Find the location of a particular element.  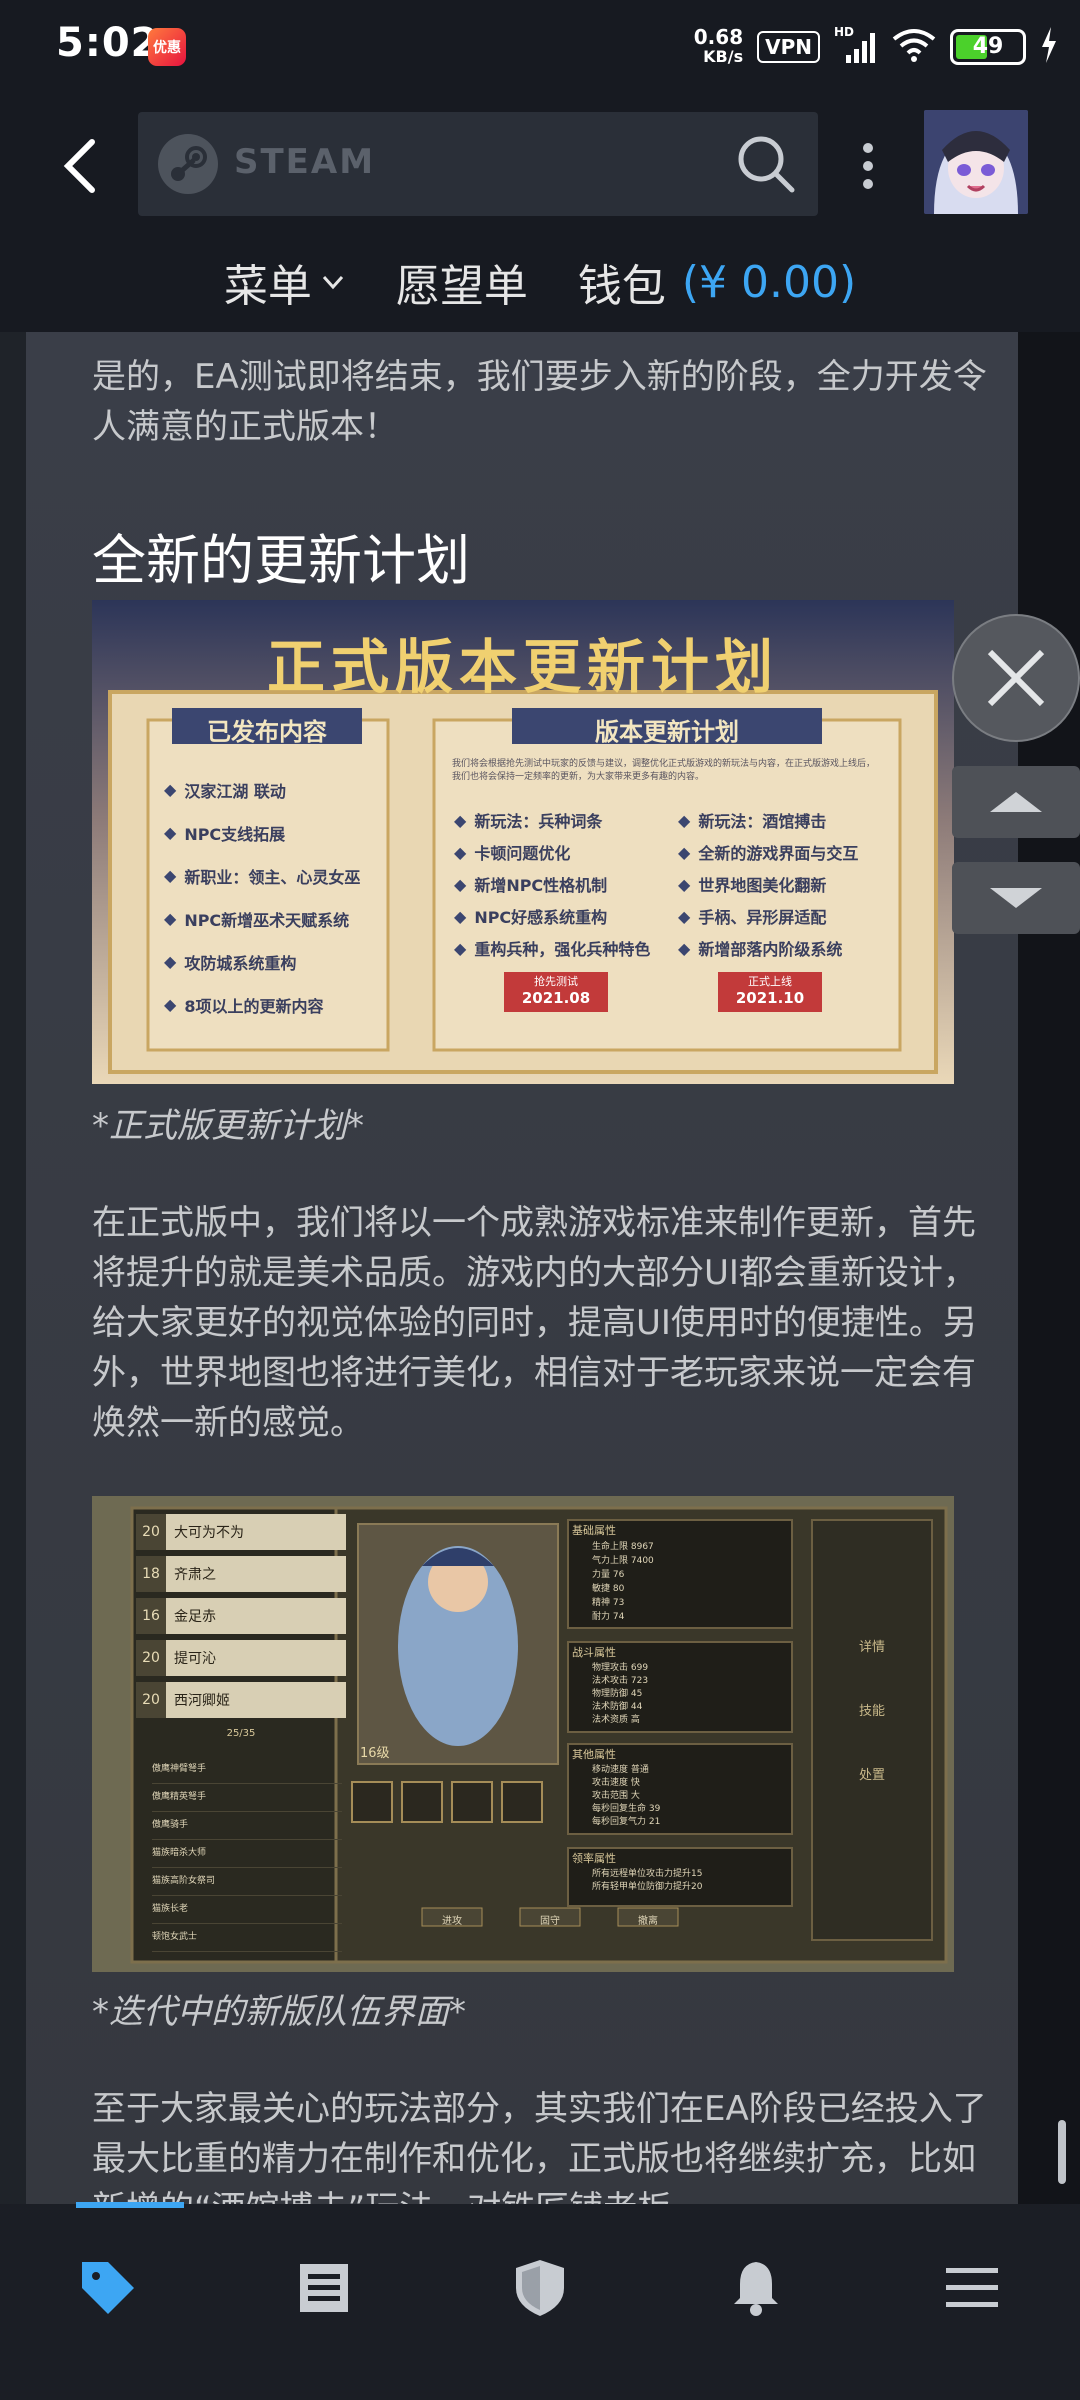

panel-basic-title: 基础属性 is located at coordinates (594, 1530).